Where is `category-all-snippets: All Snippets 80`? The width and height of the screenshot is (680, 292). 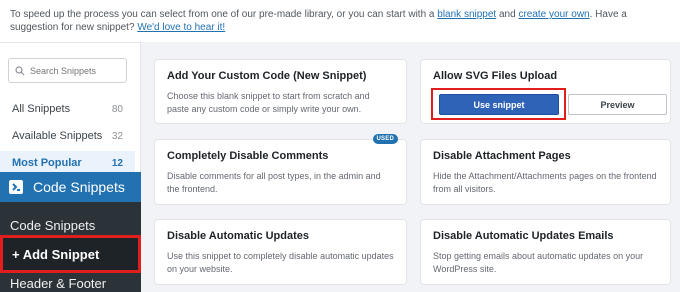 category-all-snippets: All Snippets 80 is located at coordinates (67, 109).